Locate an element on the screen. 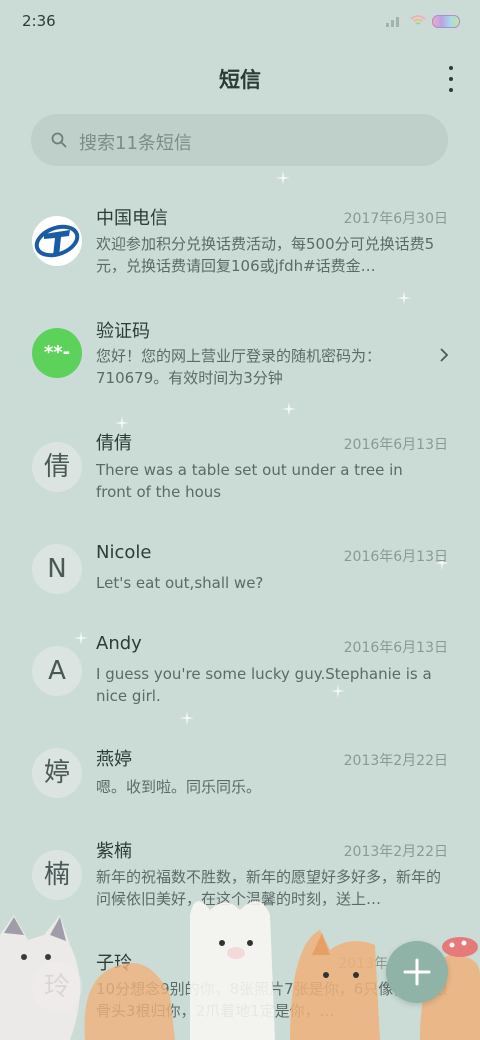 Image resolution: width=480 pixels, height=1040 pixels. message-date: 2013年 is located at coordinates (363, 964).